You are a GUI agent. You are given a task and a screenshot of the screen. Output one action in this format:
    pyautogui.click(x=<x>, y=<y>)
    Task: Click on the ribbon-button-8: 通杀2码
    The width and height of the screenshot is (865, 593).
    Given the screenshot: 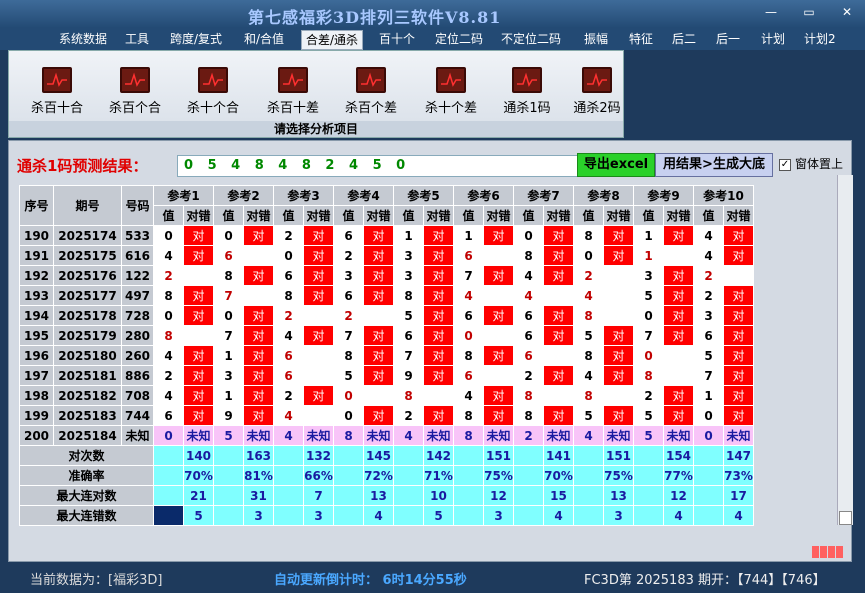 What is the action you would take?
    pyautogui.click(x=597, y=95)
    